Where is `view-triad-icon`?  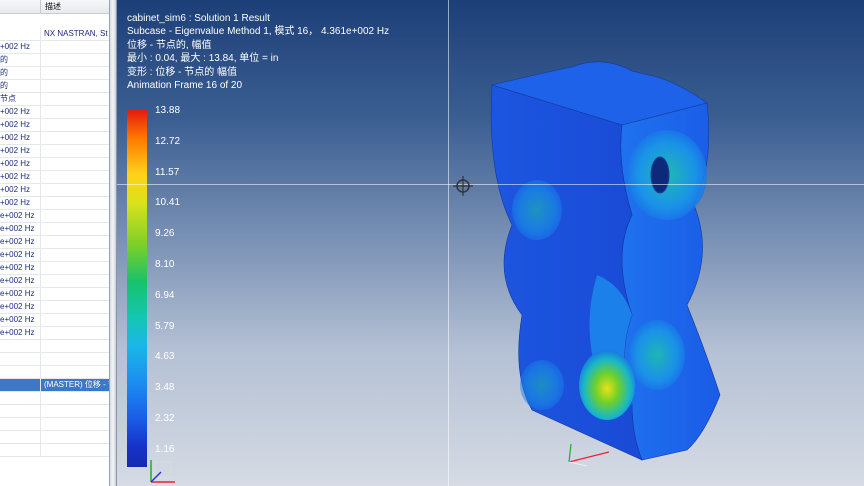 view-triad-icon is located at coordinates (589, 455).